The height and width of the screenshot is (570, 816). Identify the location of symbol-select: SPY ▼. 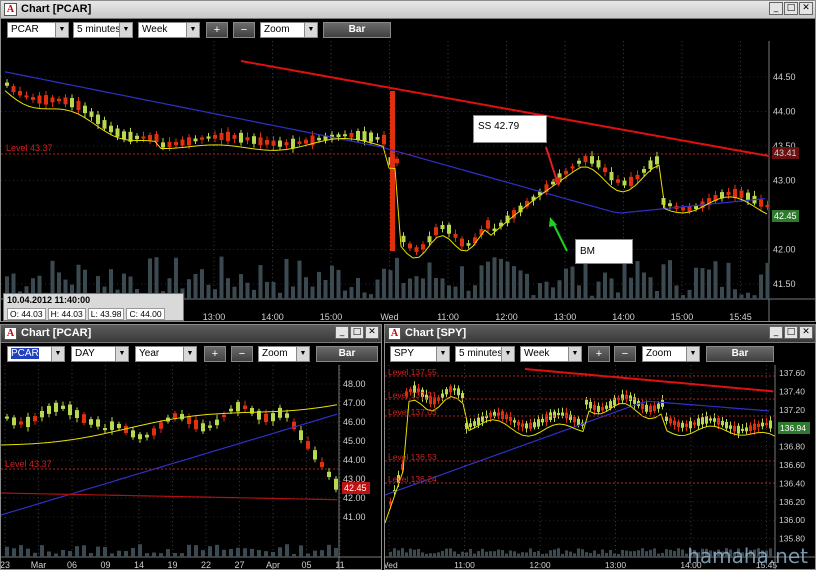
(420, 354).